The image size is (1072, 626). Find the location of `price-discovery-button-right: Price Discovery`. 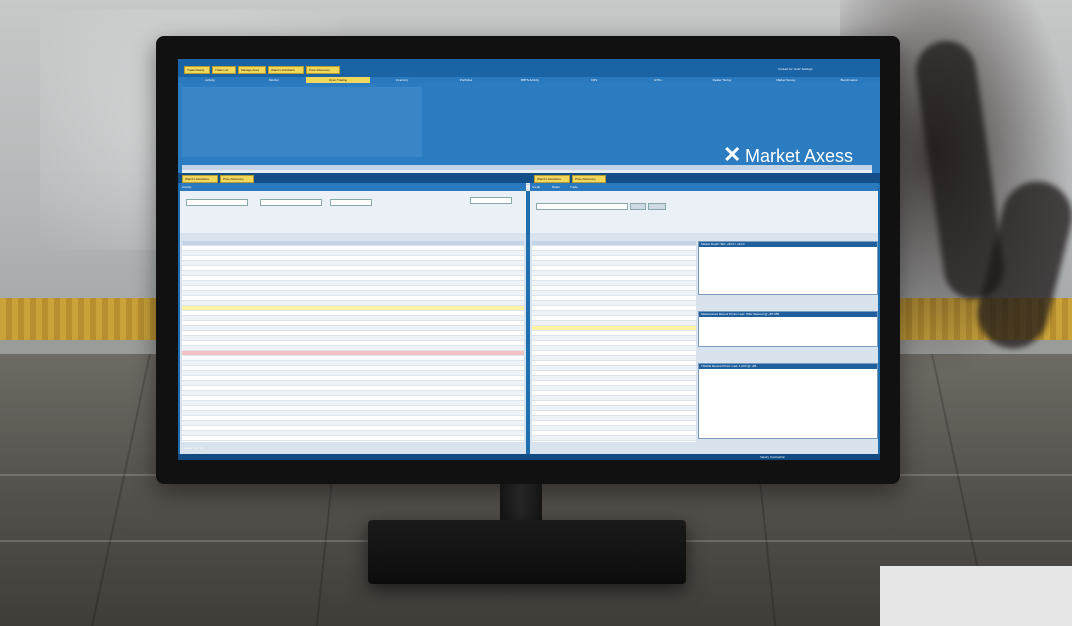

price-discovery-button-right: Price Discovery is located at coordinates (589, 179).